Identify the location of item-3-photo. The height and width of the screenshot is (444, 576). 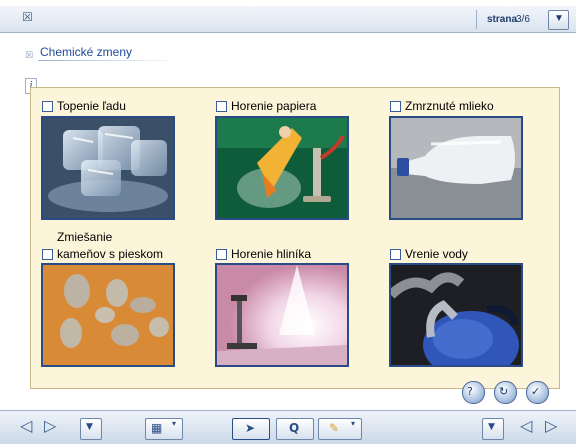
(456, 168).